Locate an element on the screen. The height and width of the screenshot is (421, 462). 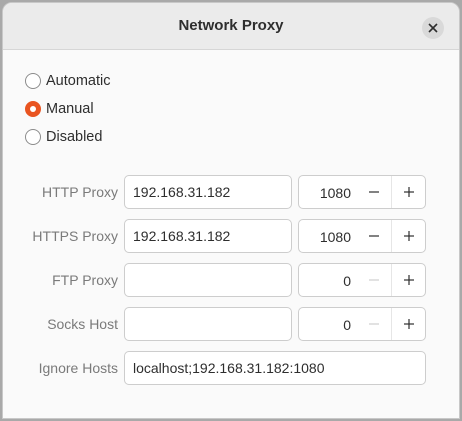
ftp-proxy-host-input is located at coordinates (208, 280).